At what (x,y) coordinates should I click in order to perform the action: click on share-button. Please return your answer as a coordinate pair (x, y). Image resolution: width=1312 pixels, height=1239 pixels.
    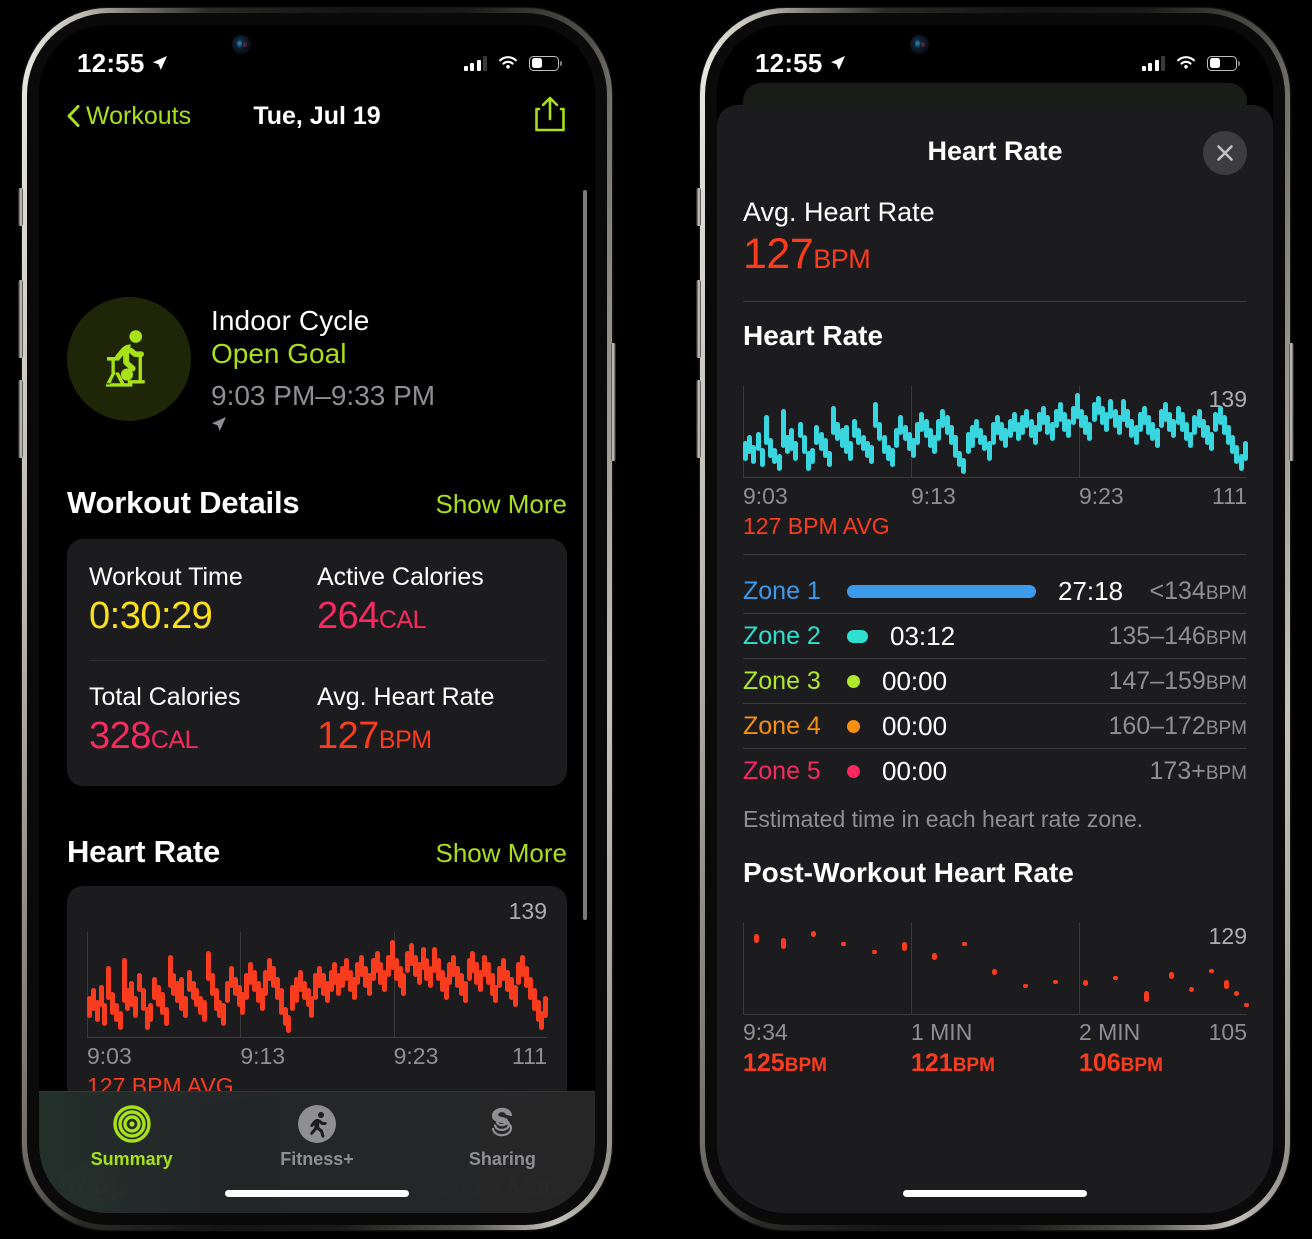
    Looking at the image, I should click on (550, 116).